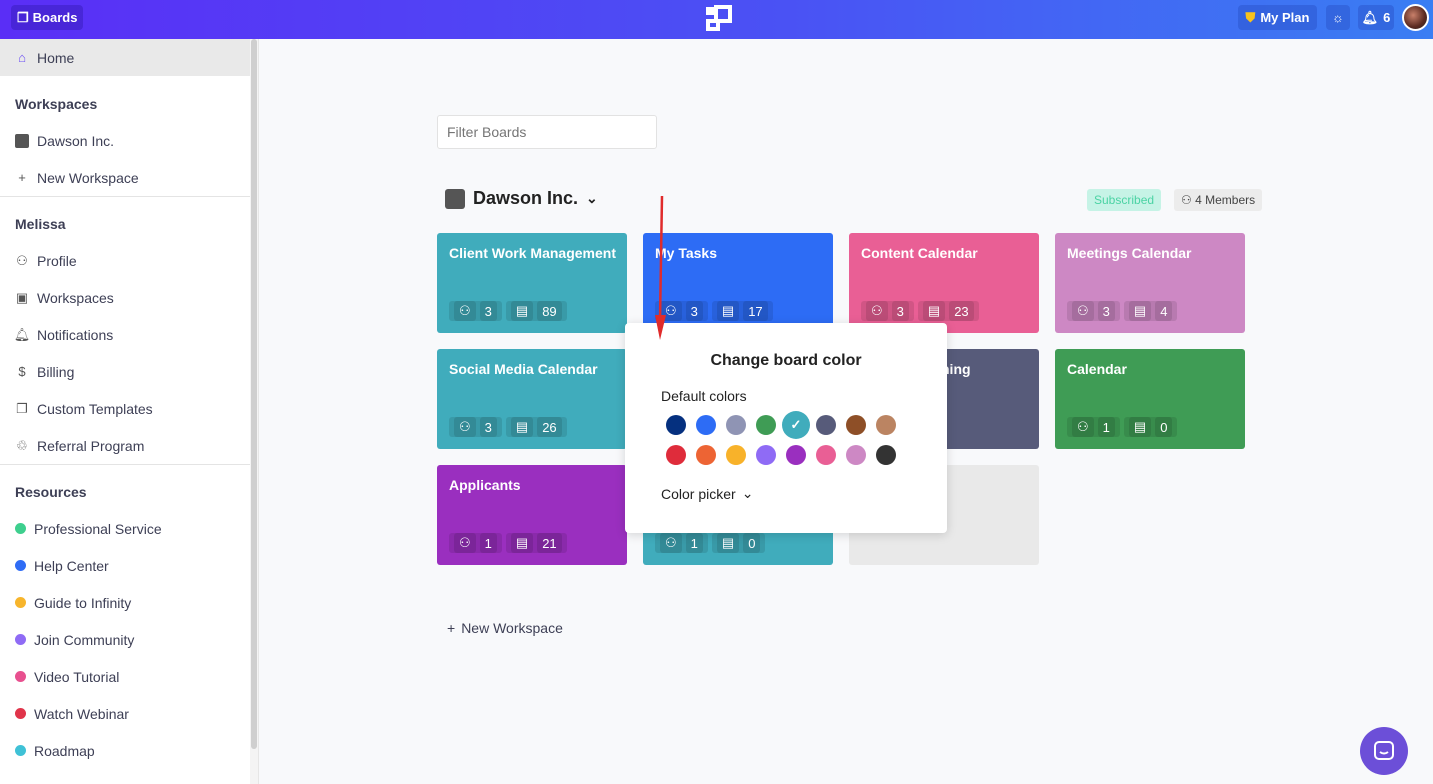 The width and height of the screenshot is (1433, 784). Describe the element at coordinates (1150, 283) in the screenshot. I see `board-card: Meetings Calendar ⚇ 3 ▤ 4` at that location.